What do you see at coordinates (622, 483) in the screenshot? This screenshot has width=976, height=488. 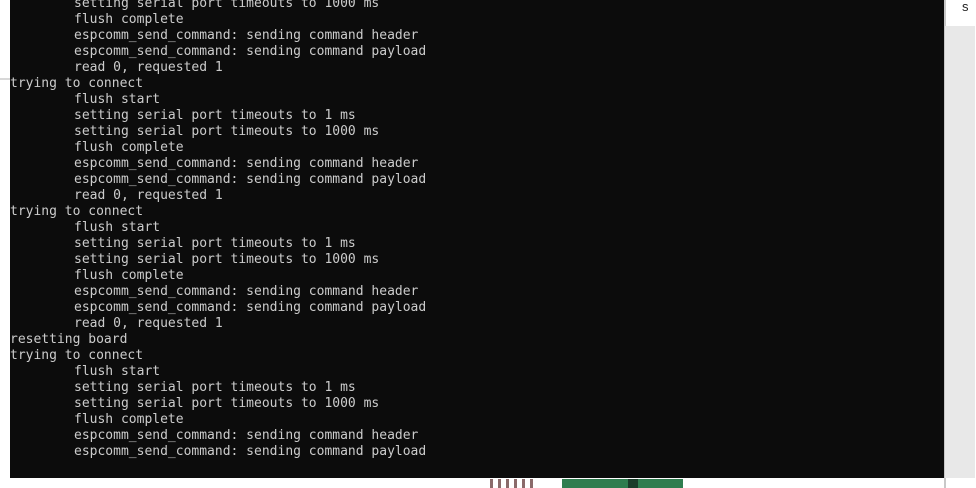 I see `background-board-image` at bounding box center [622, 483].